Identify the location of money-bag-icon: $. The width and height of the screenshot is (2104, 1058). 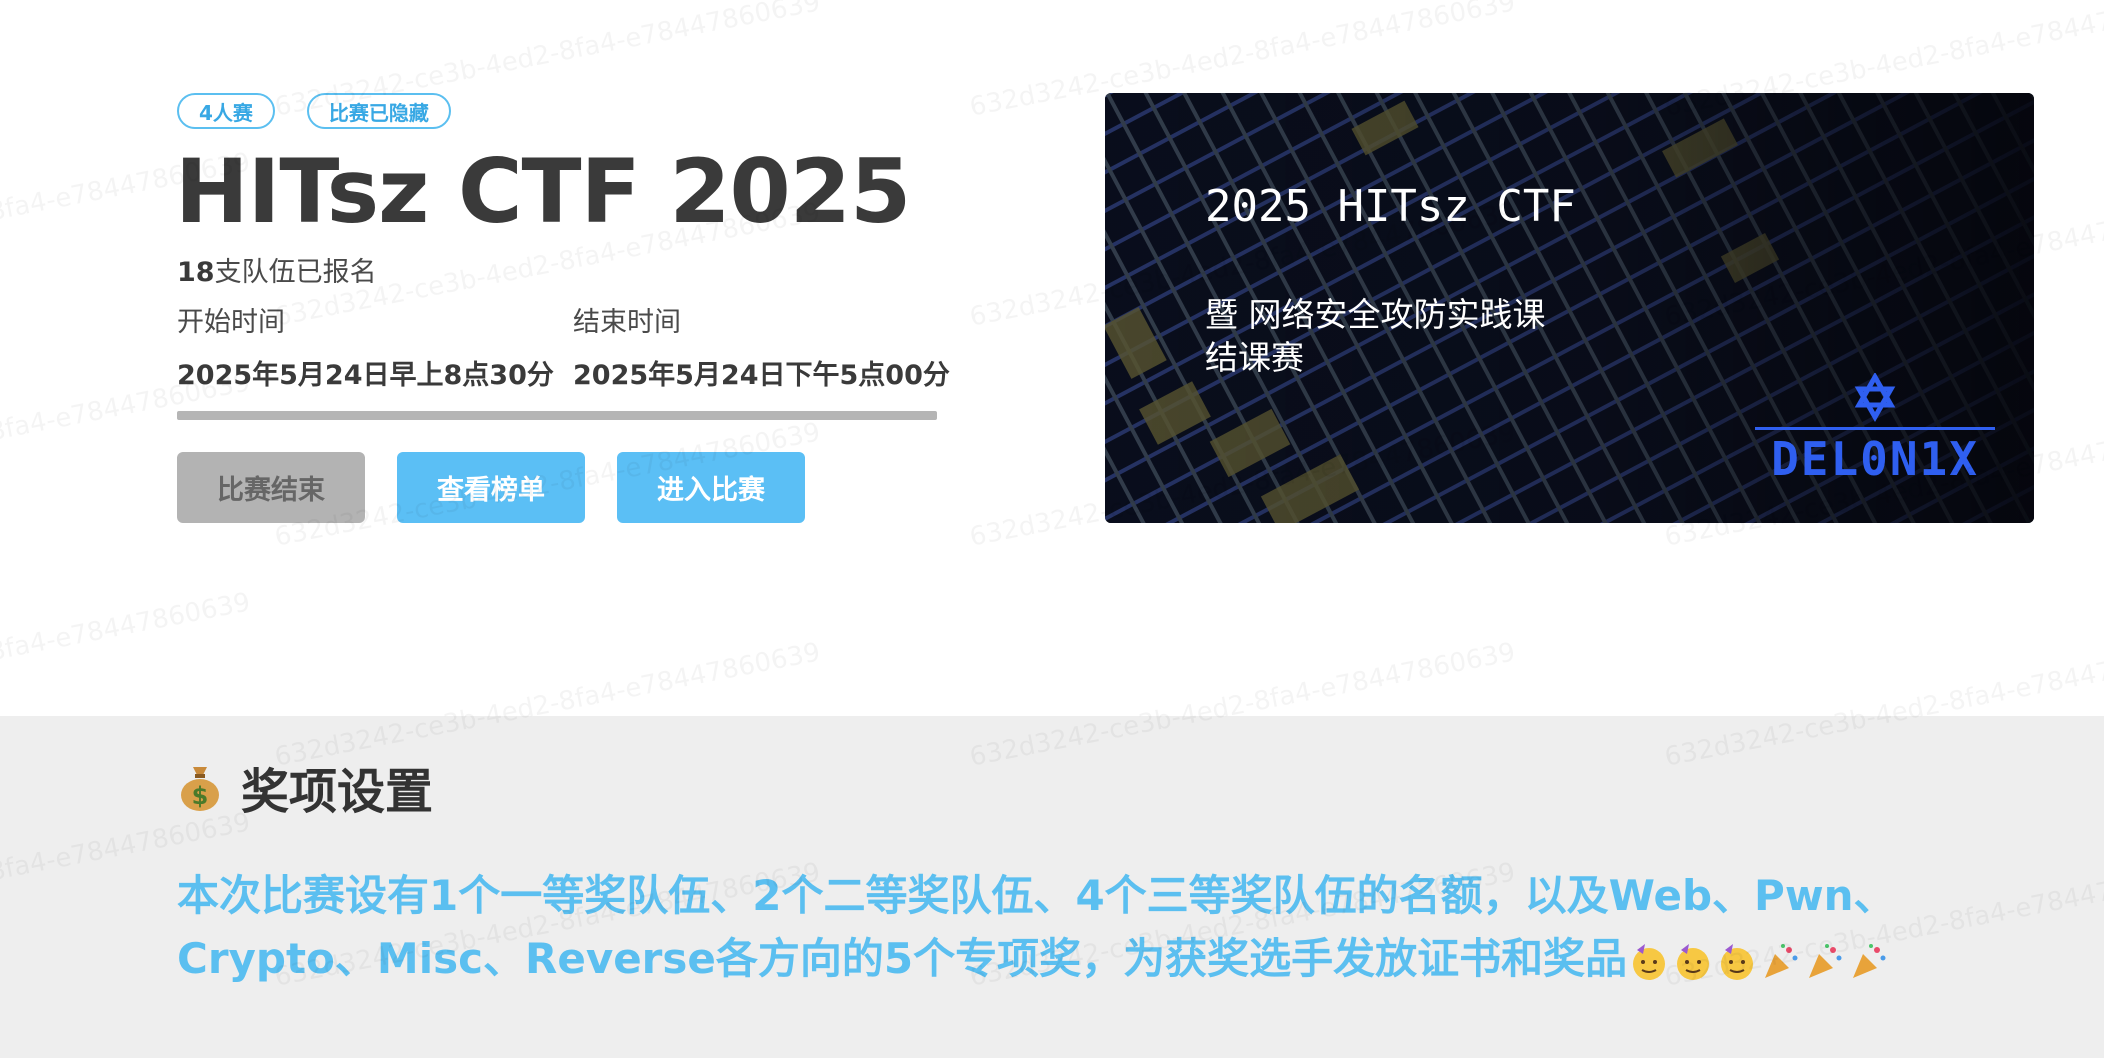
(200, 789).